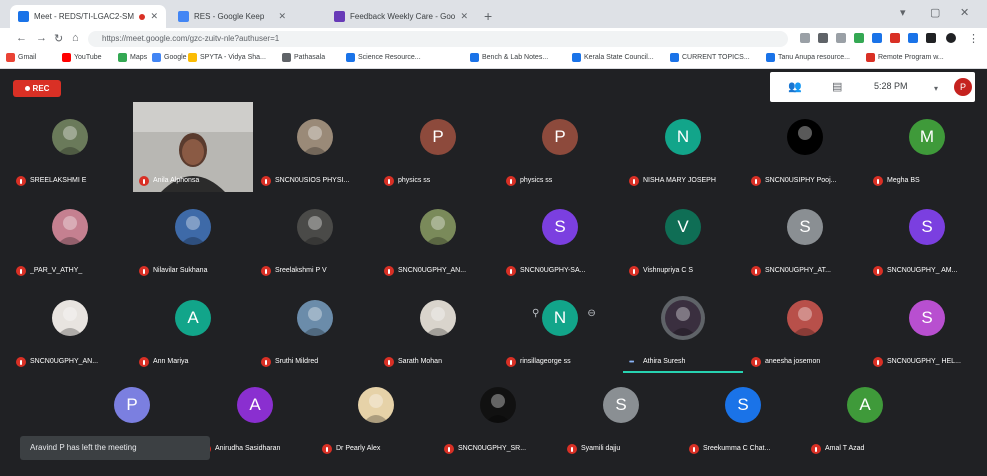  What do you see at coordinates (664, 361) in the screenshot?
I see `participant-name: Athira Suresh` at bounding box center [664, 361].